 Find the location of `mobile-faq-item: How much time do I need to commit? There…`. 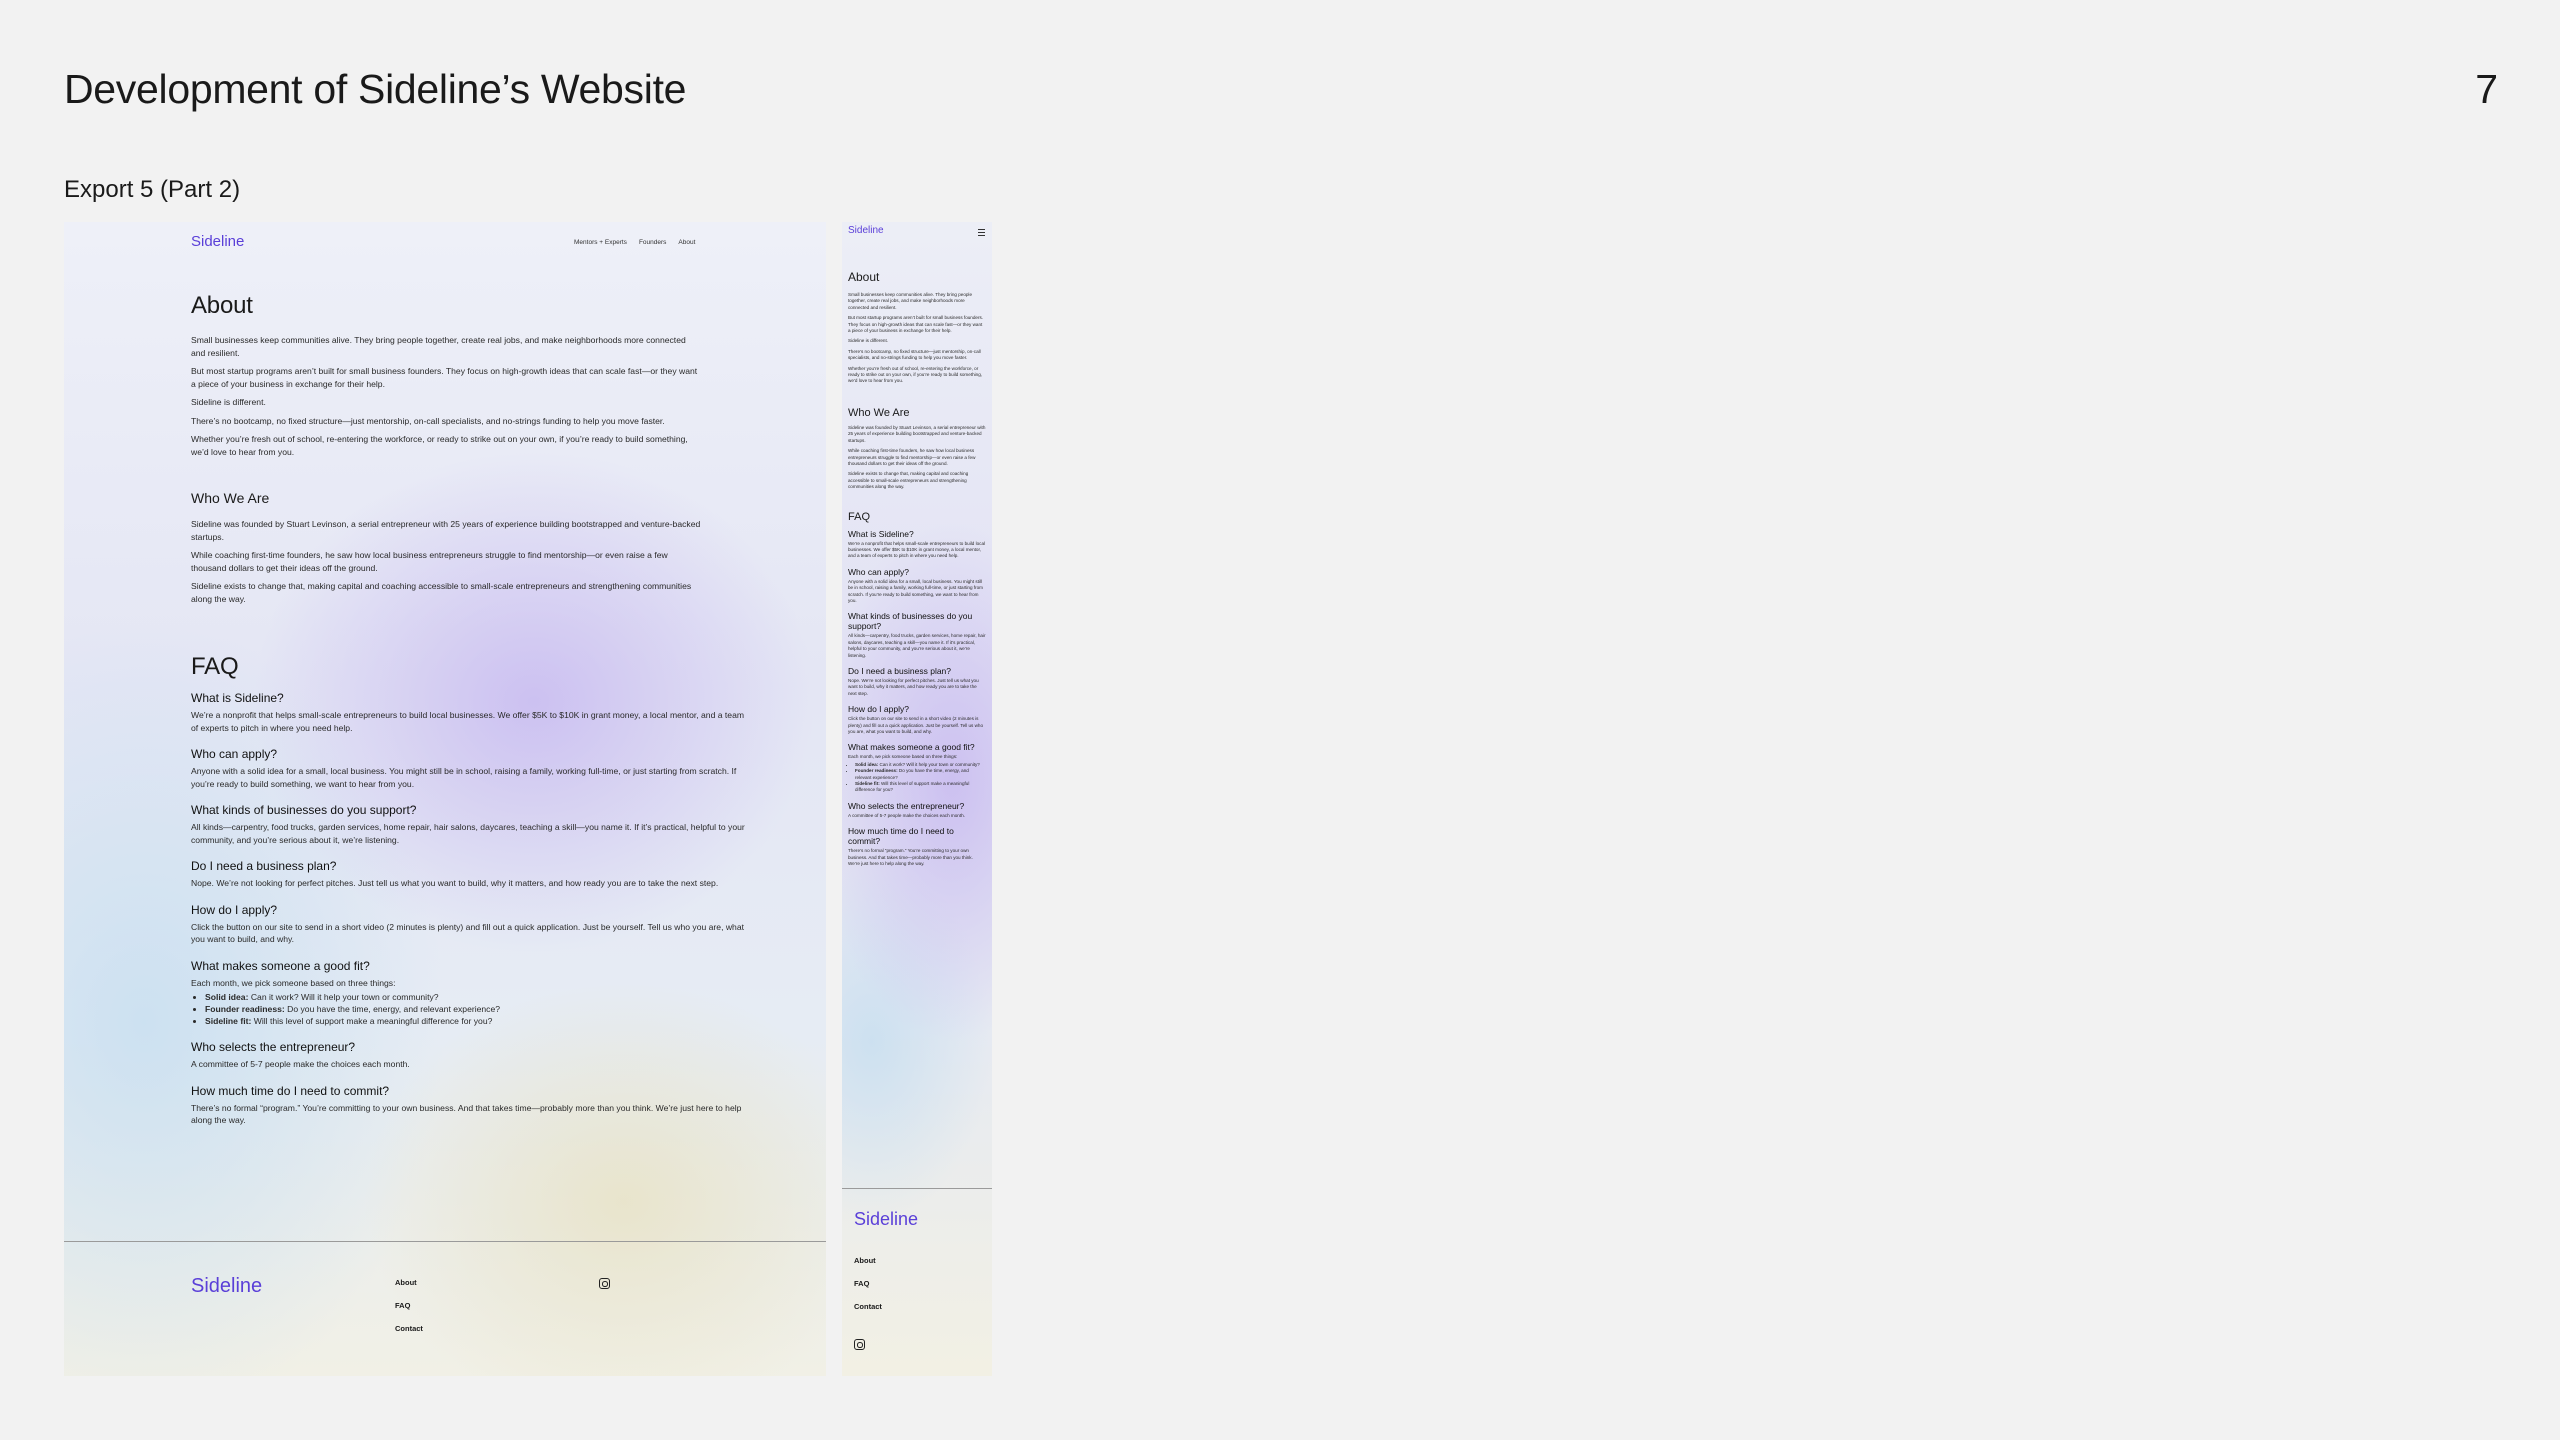

mobile-faq-item: How much time do I need to commit? There… is located at coordinates (917, 846).